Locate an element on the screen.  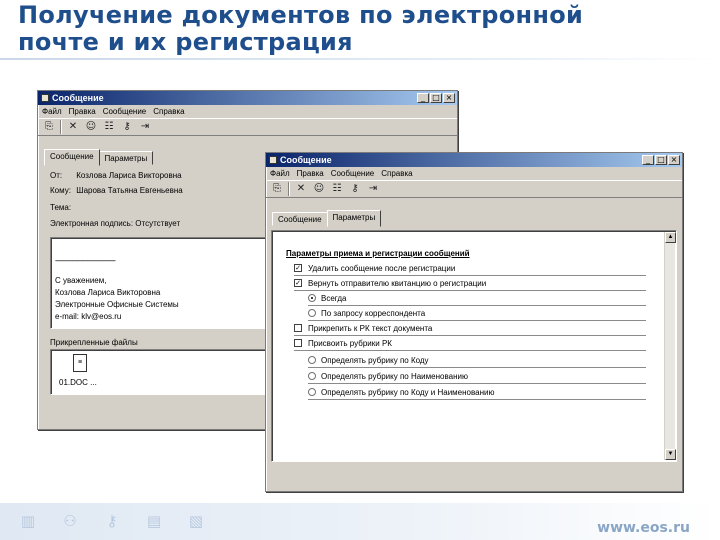
option-on-request: По запросу корреспондента is located at coordinates (477, 313).